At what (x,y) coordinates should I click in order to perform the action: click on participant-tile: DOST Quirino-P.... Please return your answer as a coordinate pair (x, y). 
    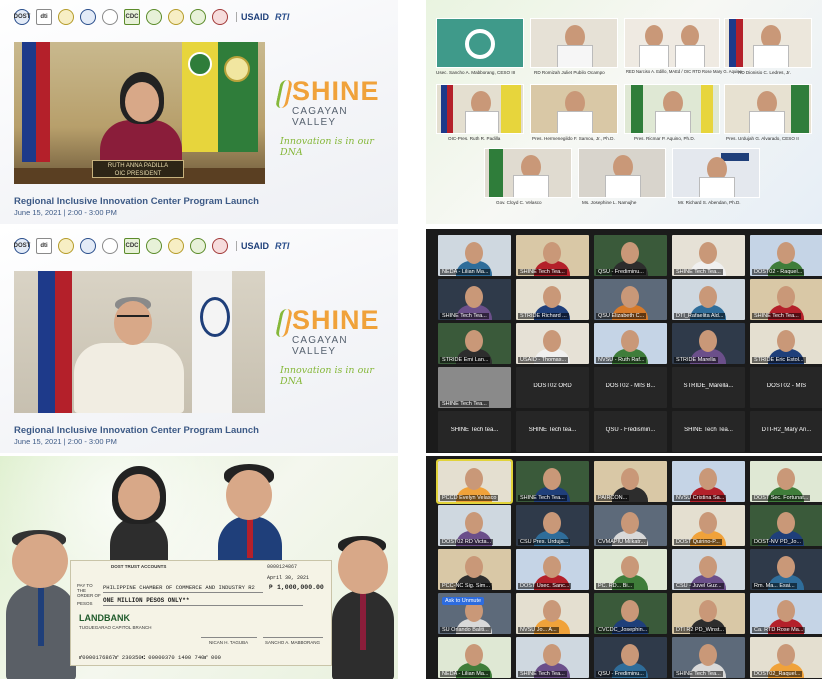
    Looking at the image, I should click on (708, 525).